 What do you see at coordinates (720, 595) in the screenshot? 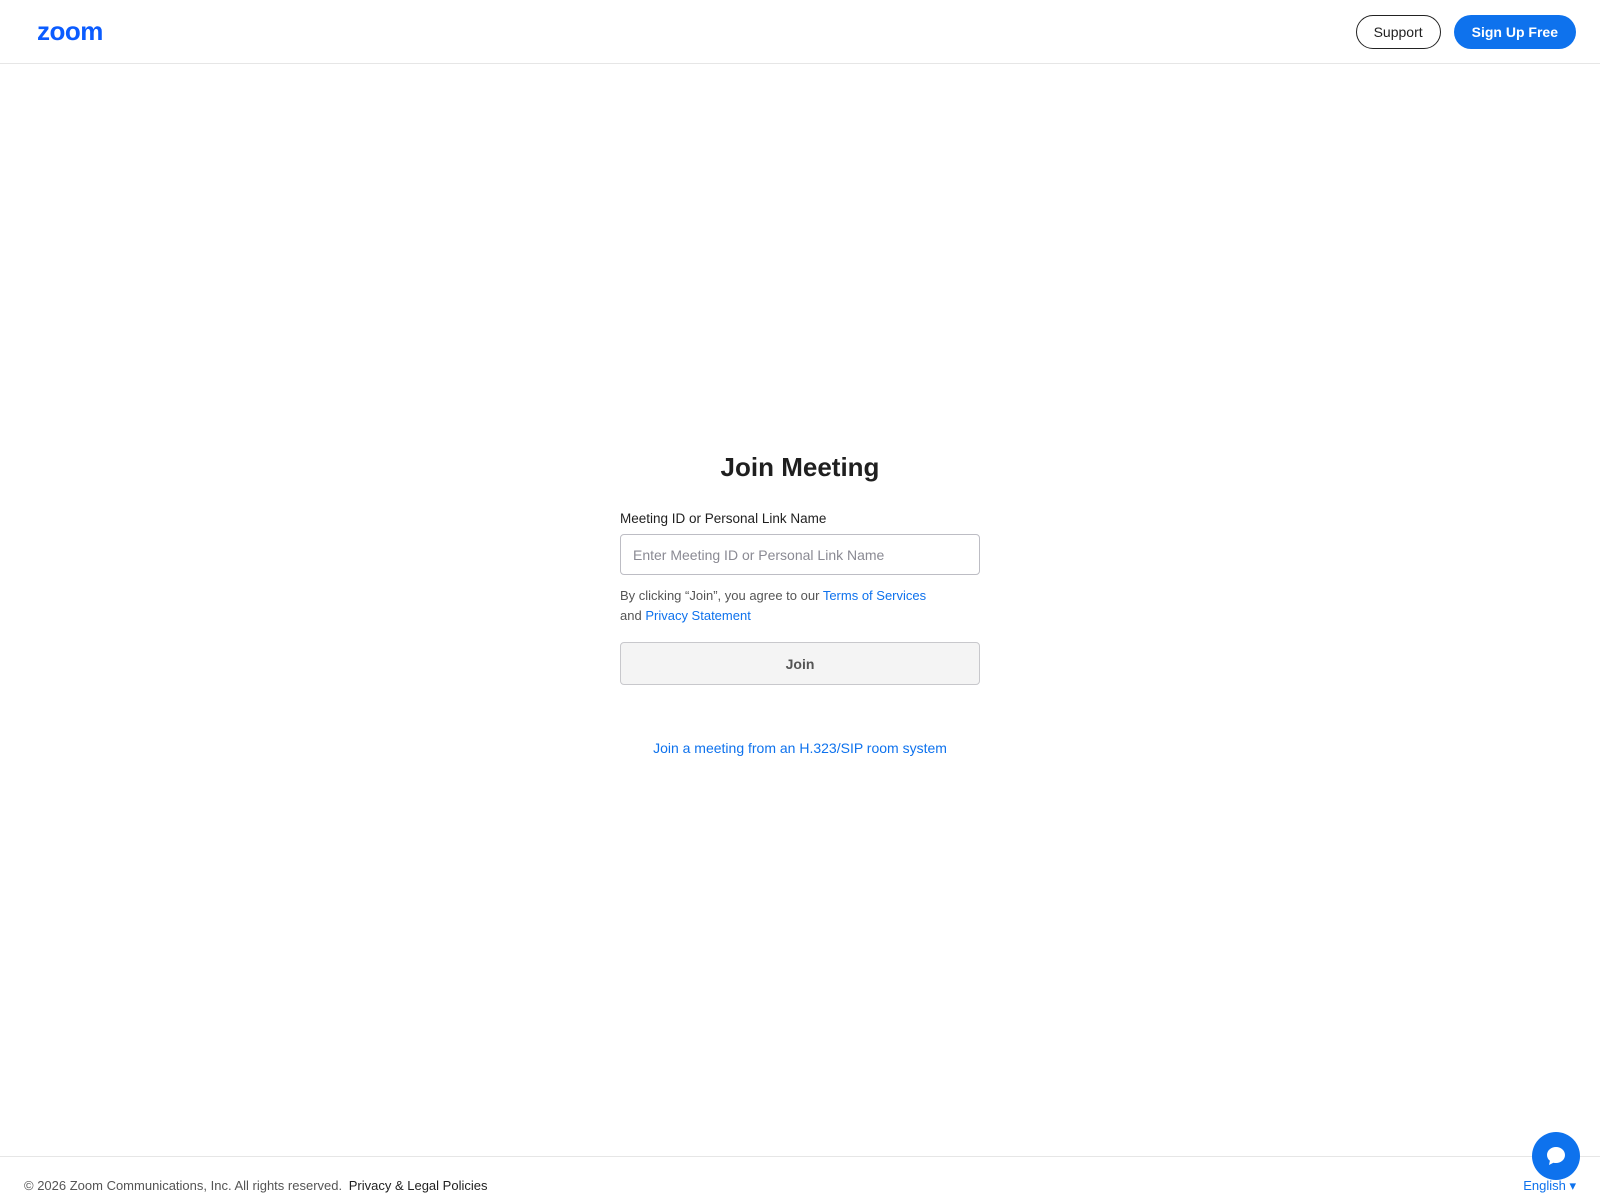
I see `agreement-prefix: By clicking “Join”, you agree to our` at bounding box center [720, 595].